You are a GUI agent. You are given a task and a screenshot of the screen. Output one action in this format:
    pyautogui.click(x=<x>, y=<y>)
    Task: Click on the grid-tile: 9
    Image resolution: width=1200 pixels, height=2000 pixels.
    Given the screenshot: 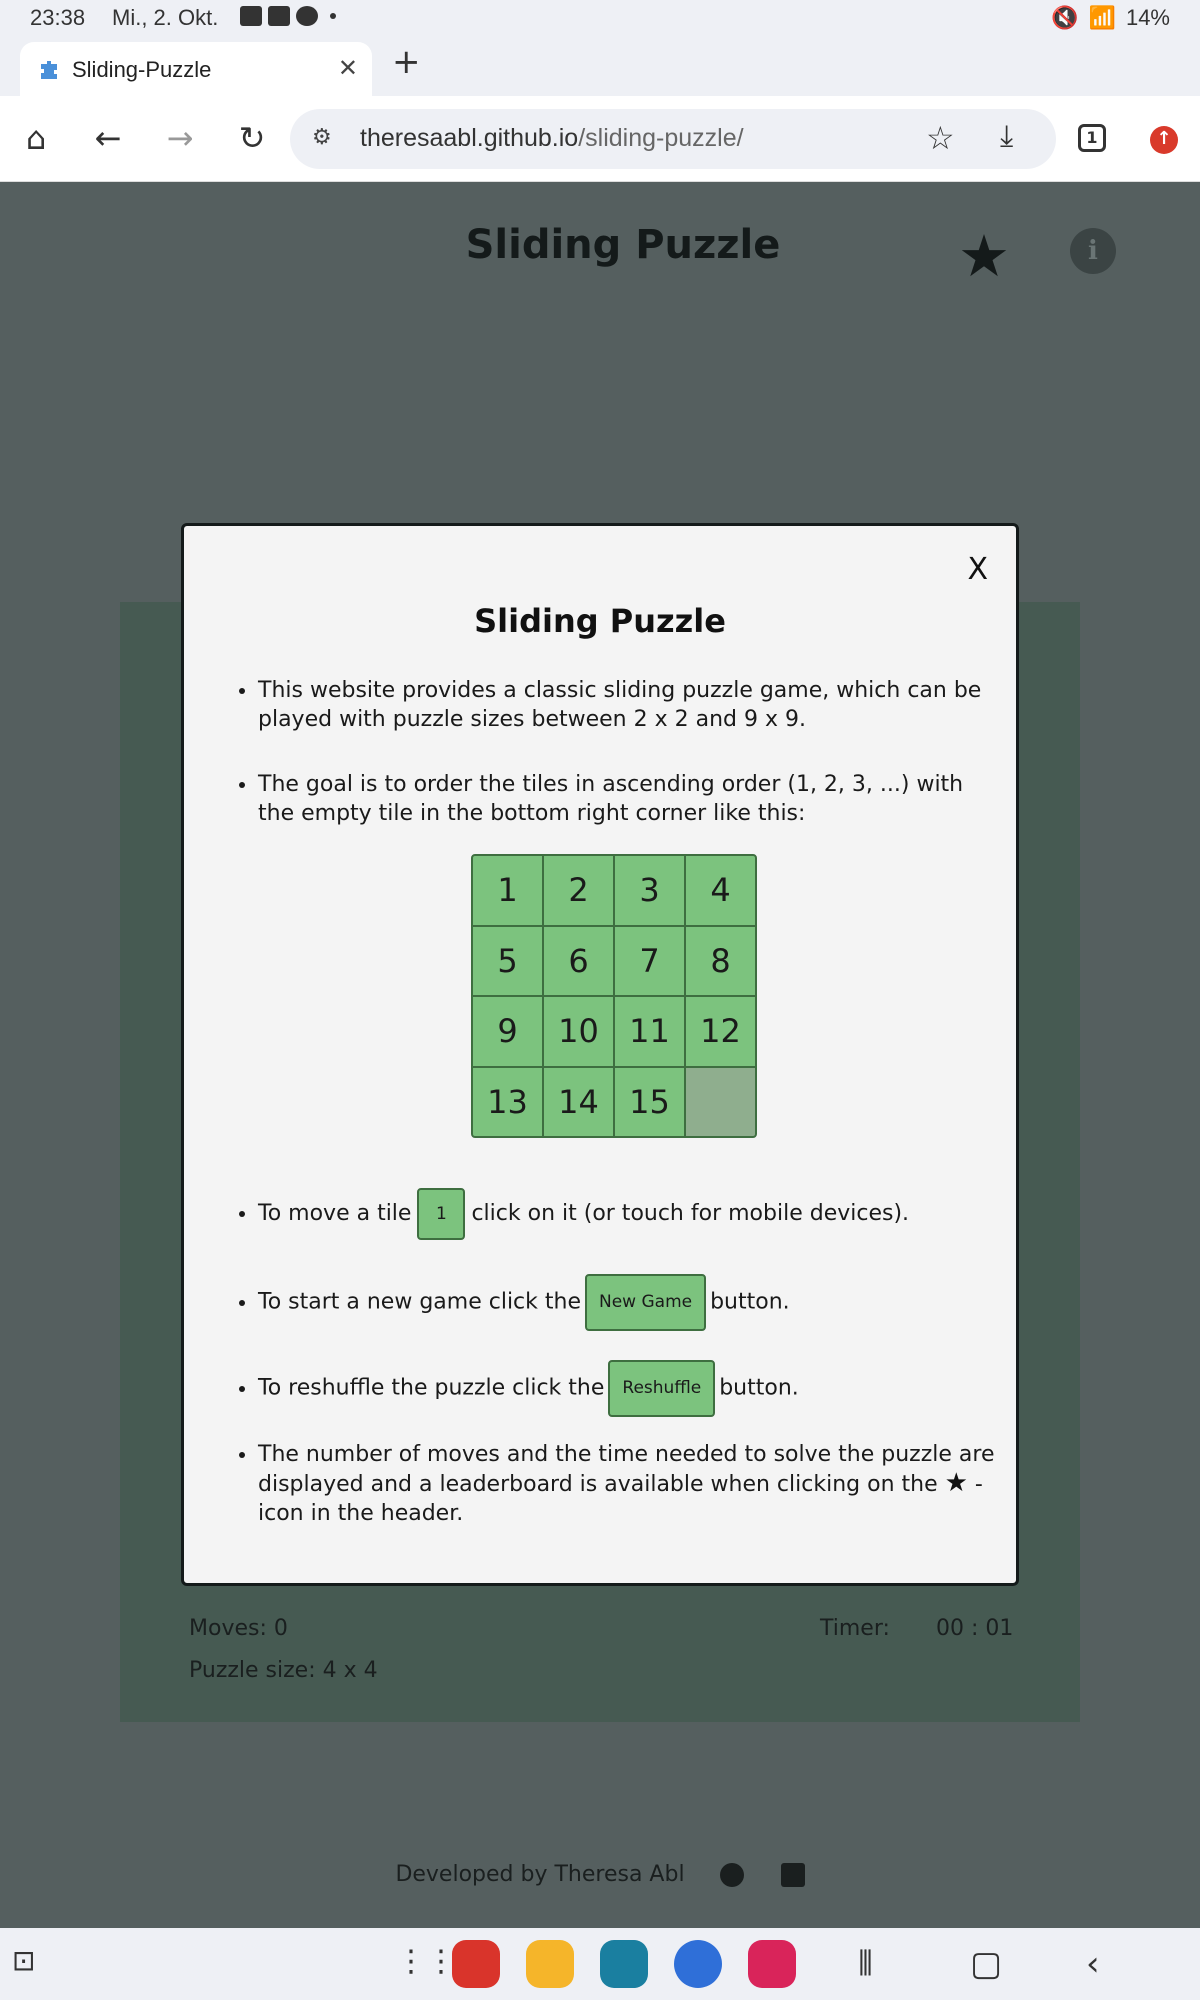 What is the action you would take?
    pyautogui.click(x=507, y=1031)
    